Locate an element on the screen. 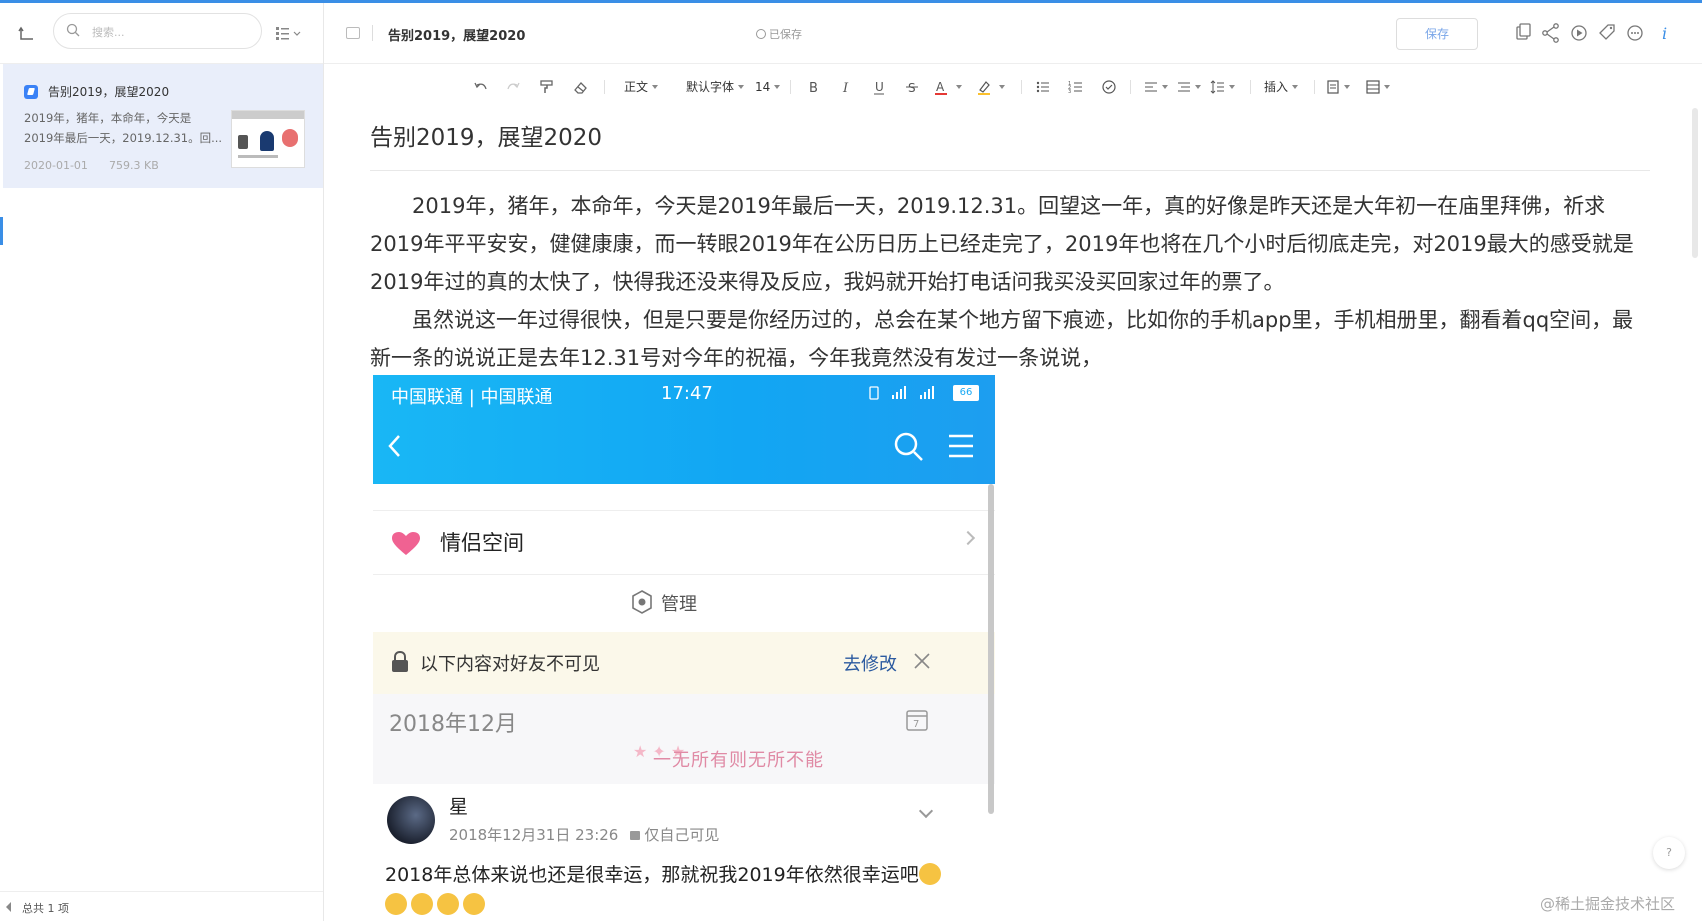 The width and height of the screenshot is (1702, 922). italic-icon: I is located at coordinates (846, 87).